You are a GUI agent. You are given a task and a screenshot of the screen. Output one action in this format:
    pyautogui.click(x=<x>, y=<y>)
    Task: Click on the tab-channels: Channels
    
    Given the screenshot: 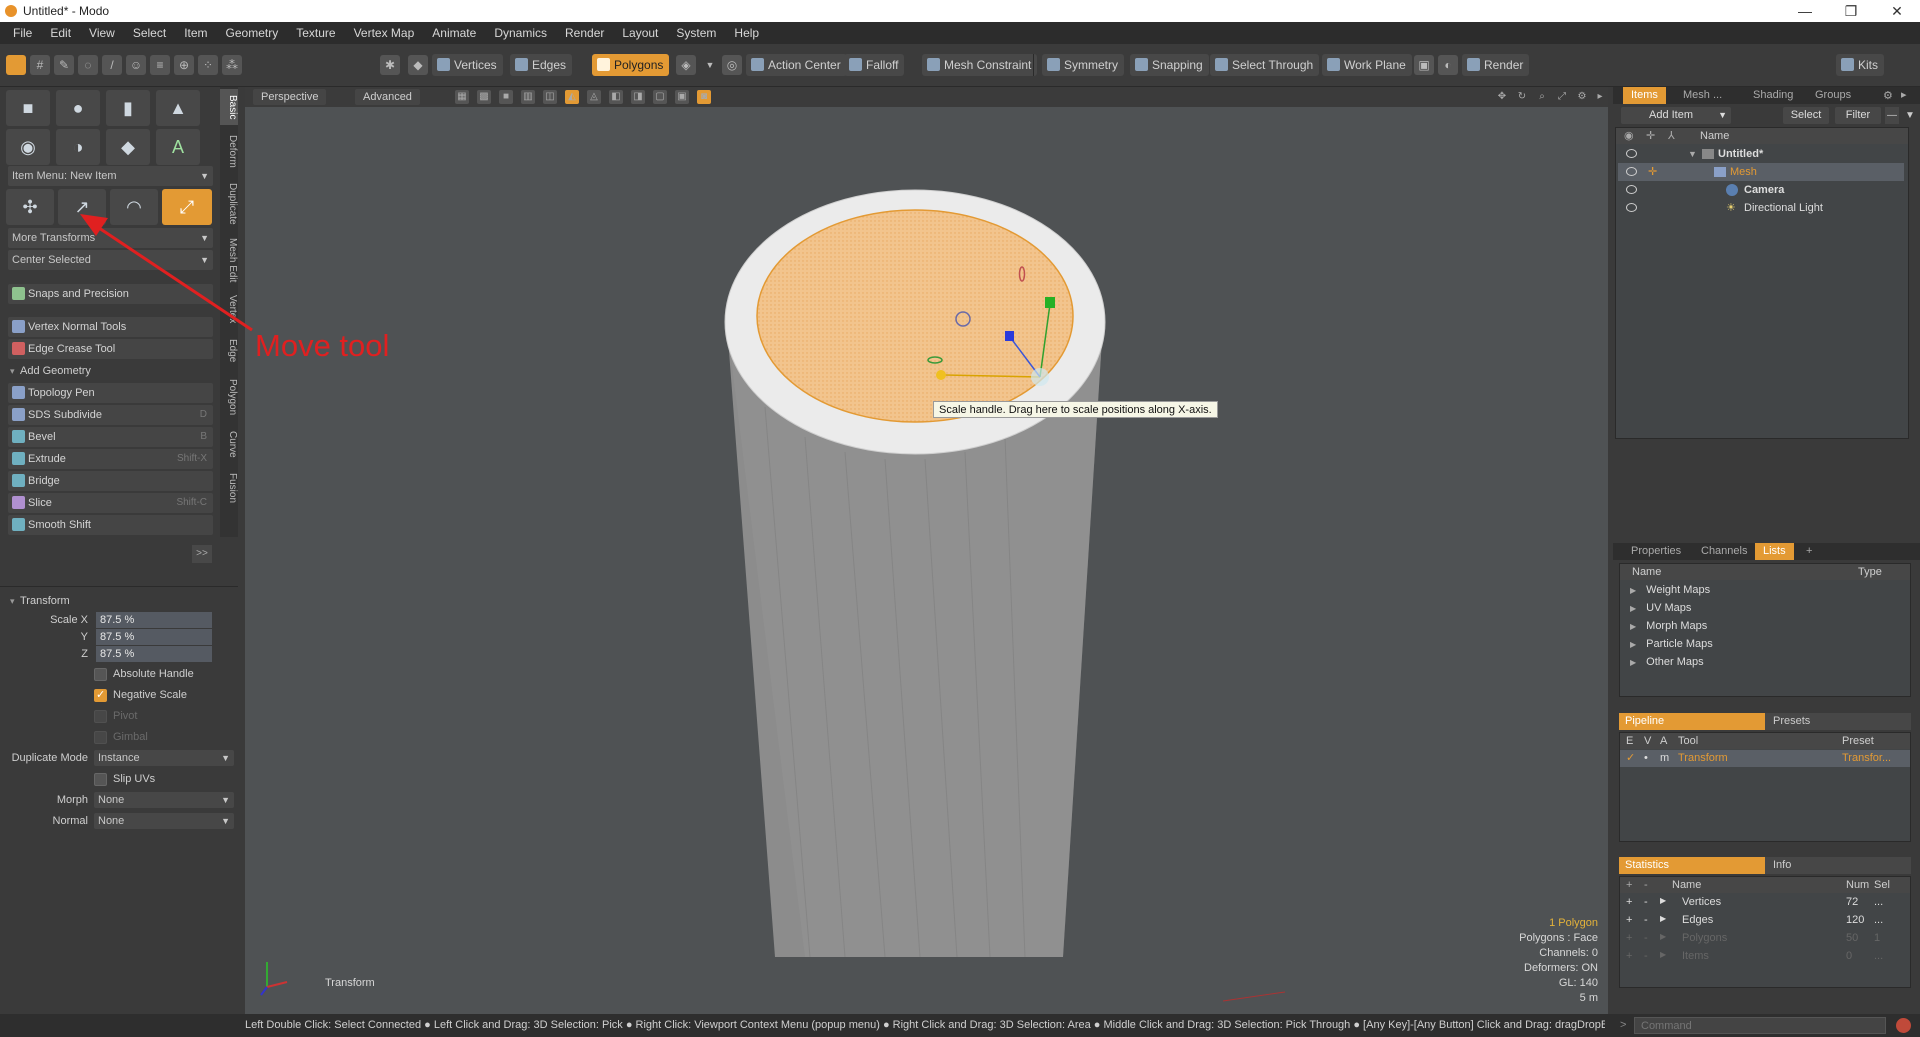 What is the action you would take?
    pyautogui.click(x=1724, y=551)
    